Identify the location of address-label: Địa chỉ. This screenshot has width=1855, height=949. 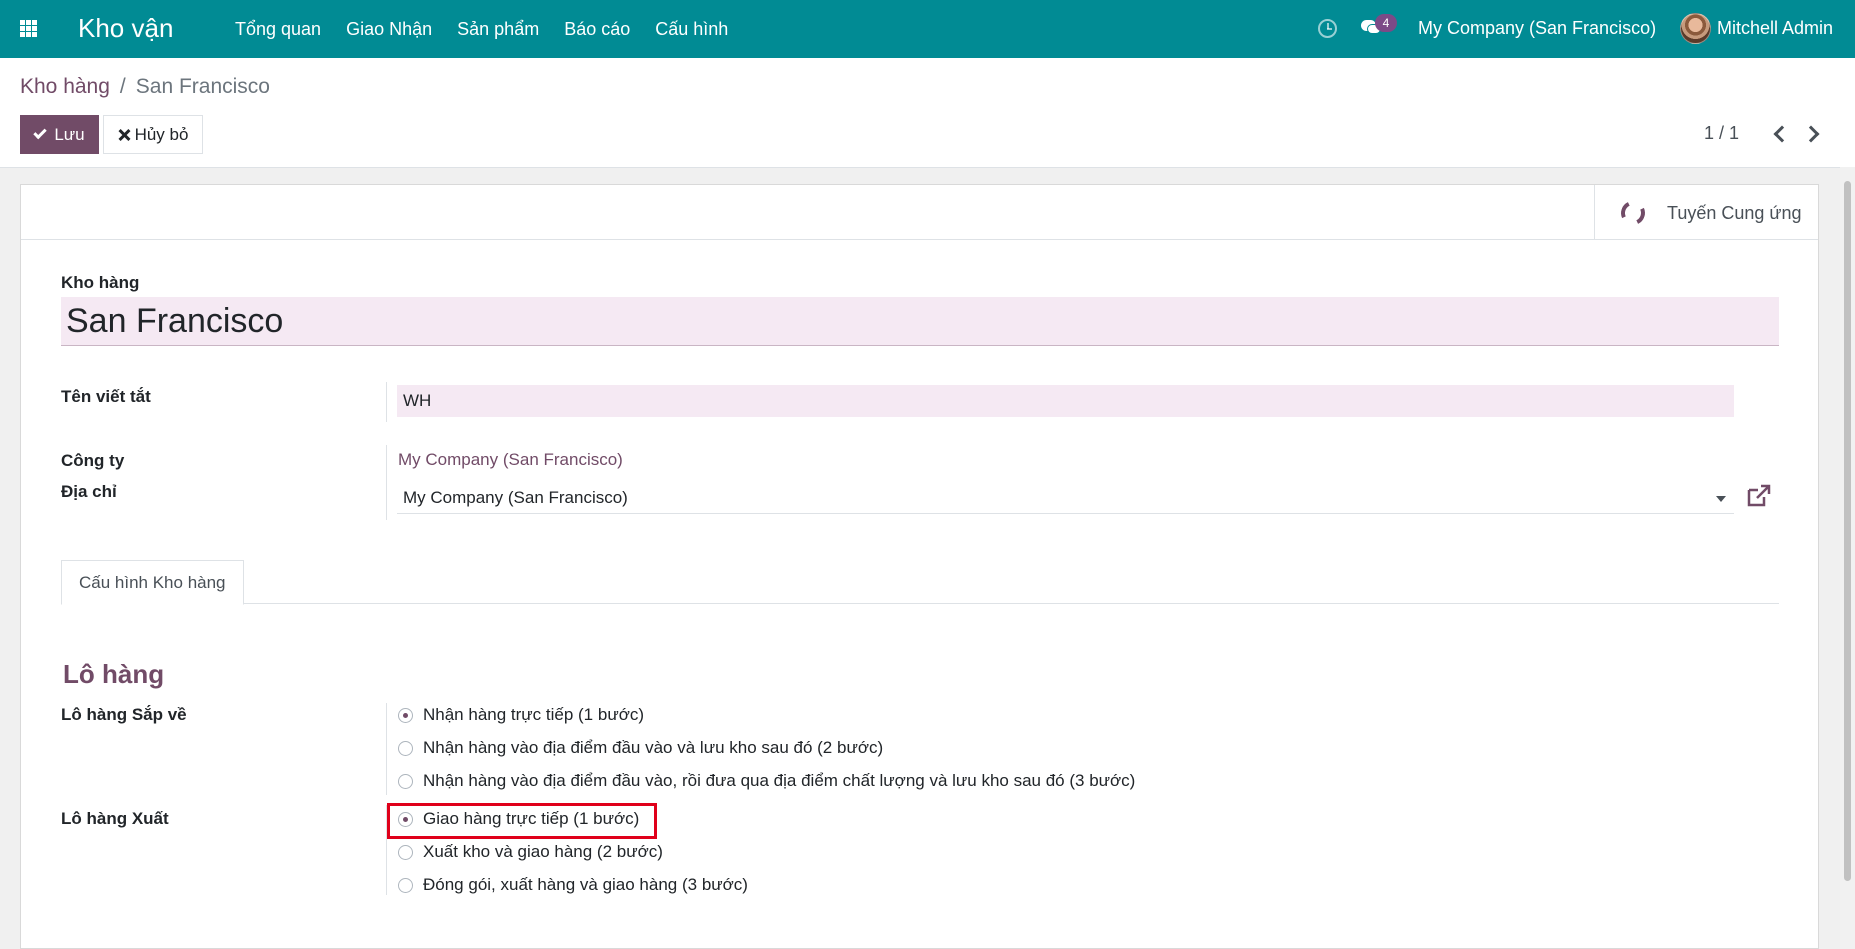
(89, 491).